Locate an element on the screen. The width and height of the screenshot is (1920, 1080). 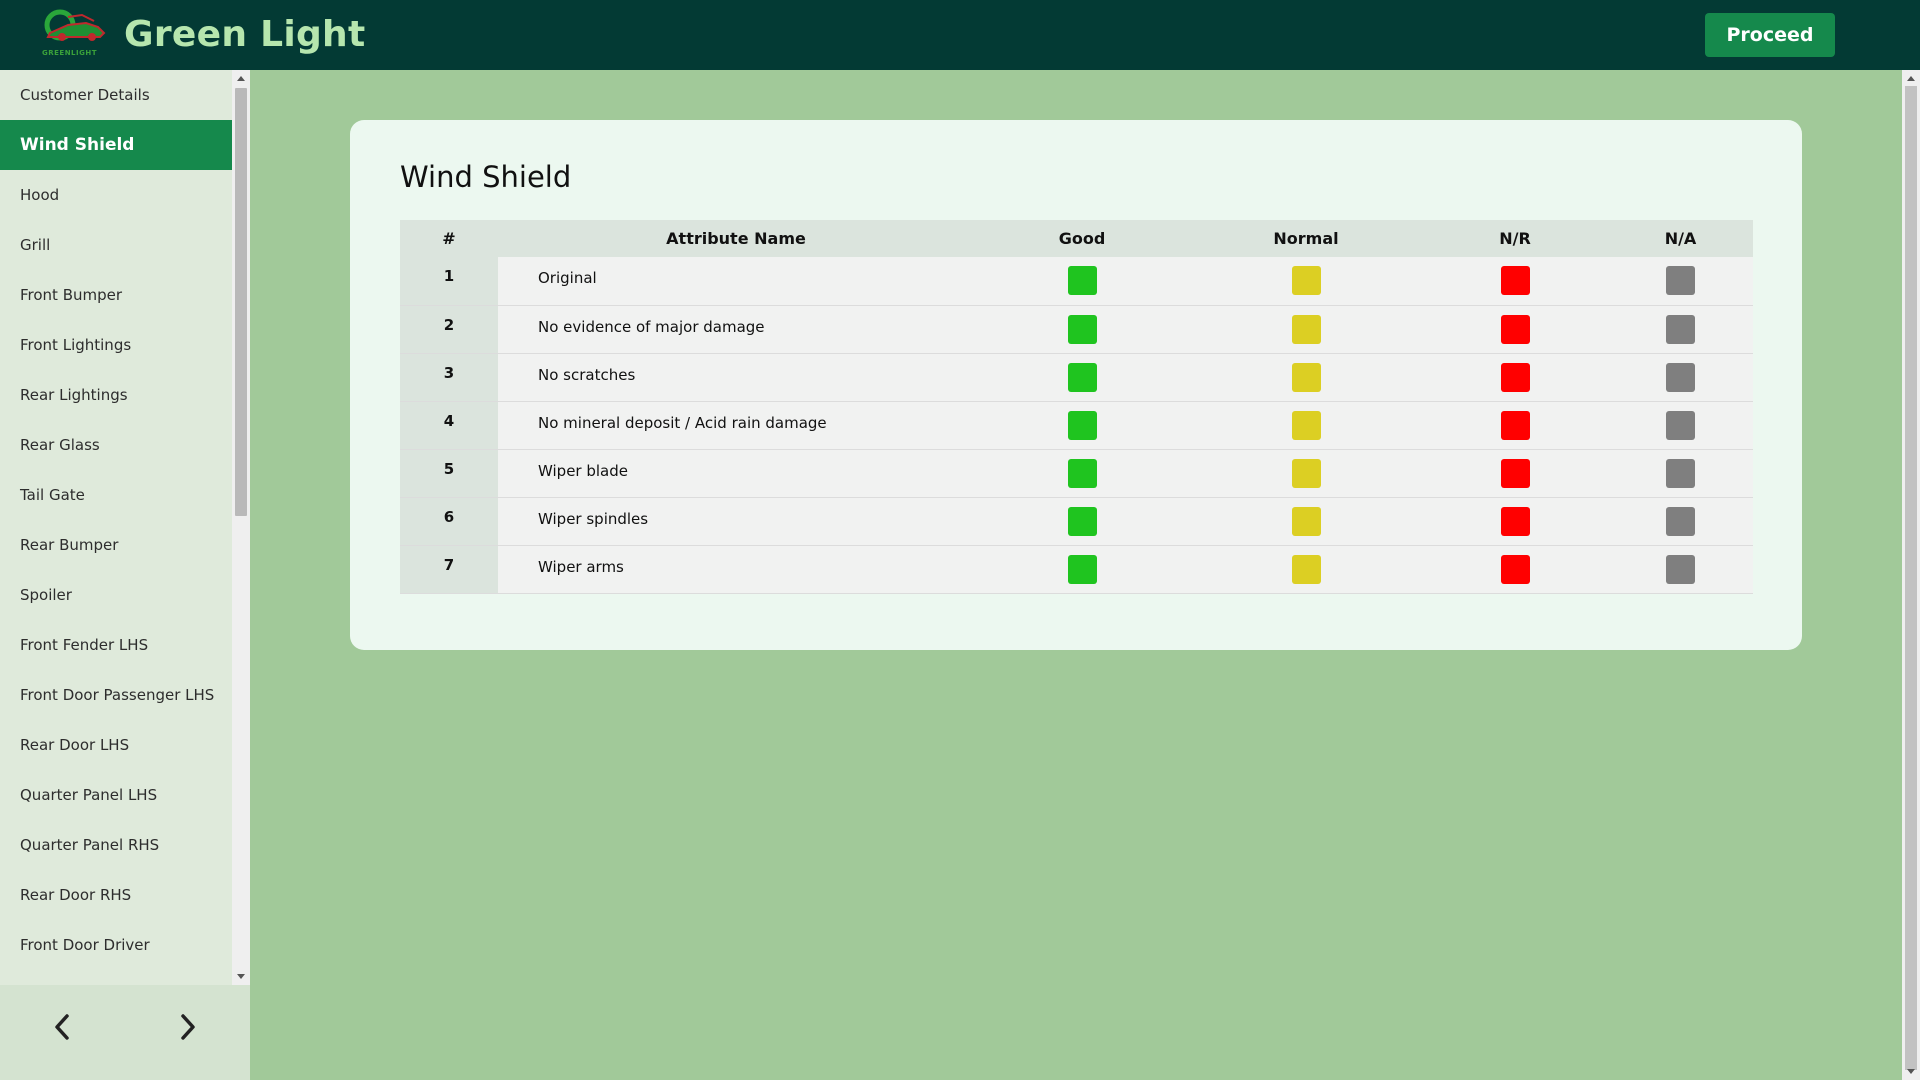
row-number: 6 is located at coordinates (449, 521).